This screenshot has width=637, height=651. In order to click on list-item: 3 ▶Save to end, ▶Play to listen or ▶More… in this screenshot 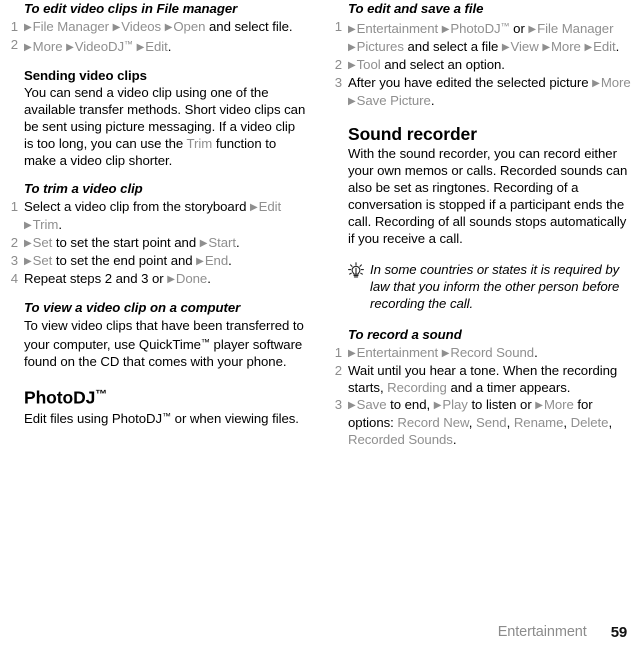, I will do `click(482, 422)`.